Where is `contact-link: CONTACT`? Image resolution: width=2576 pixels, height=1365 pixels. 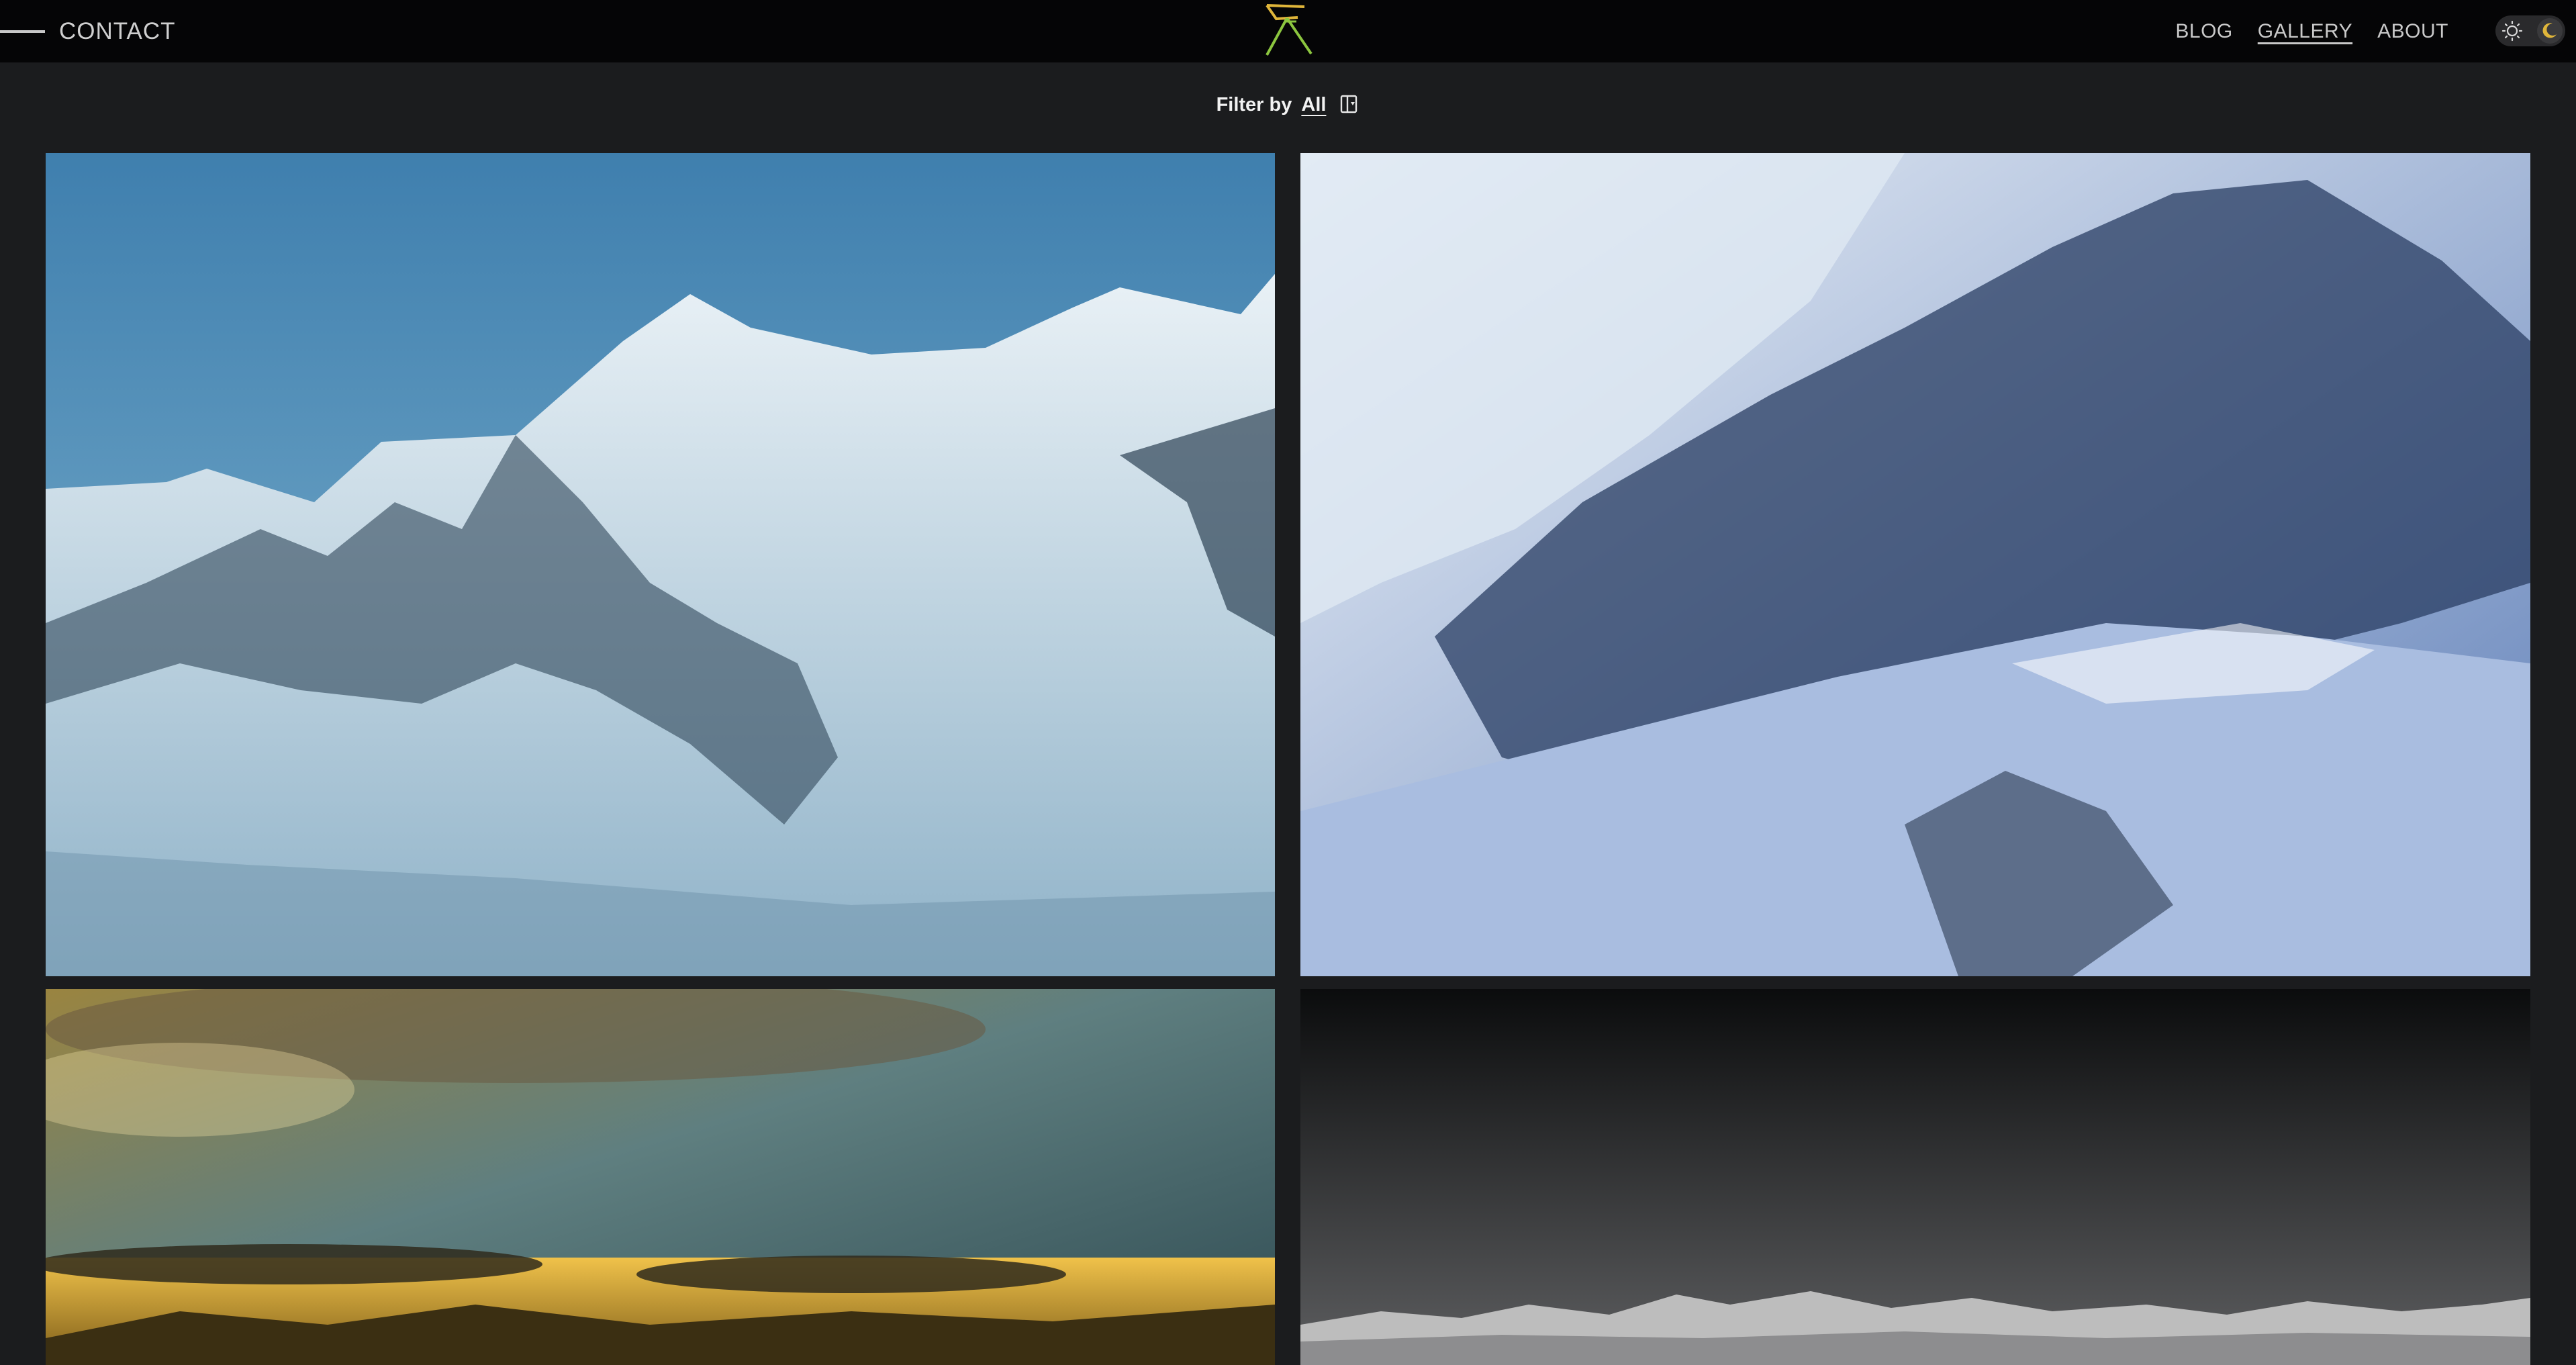 contact-link: CONTACT is located at coordinates (88, 31).